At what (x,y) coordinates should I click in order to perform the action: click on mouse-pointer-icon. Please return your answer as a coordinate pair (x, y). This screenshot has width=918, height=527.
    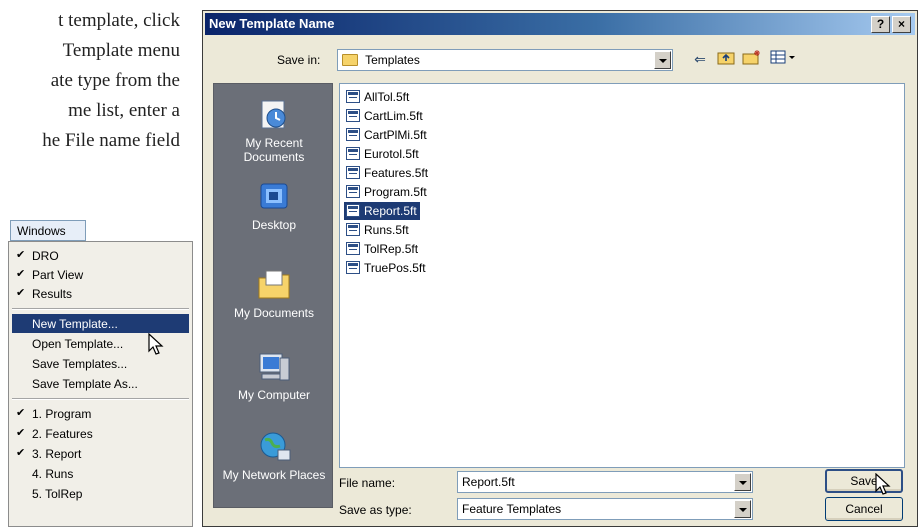
    Looking at the image, I should click on (883, 484).